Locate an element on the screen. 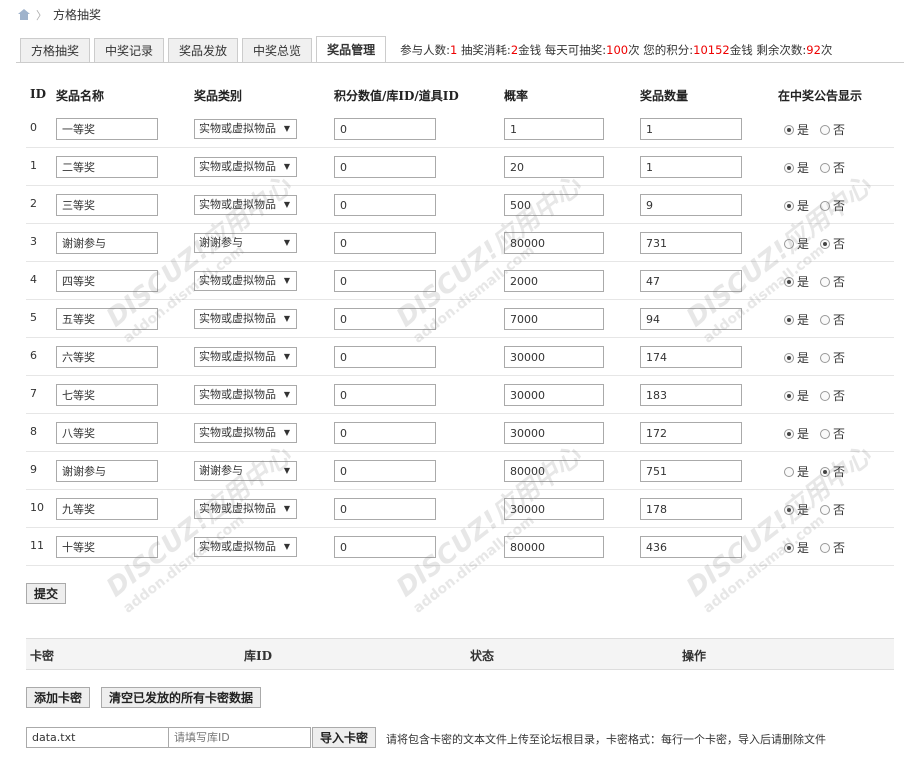 The height and width of the screenshot is (771, 910). tab-winning-overview: 中奖总览 is located at coordinates (277, 50).